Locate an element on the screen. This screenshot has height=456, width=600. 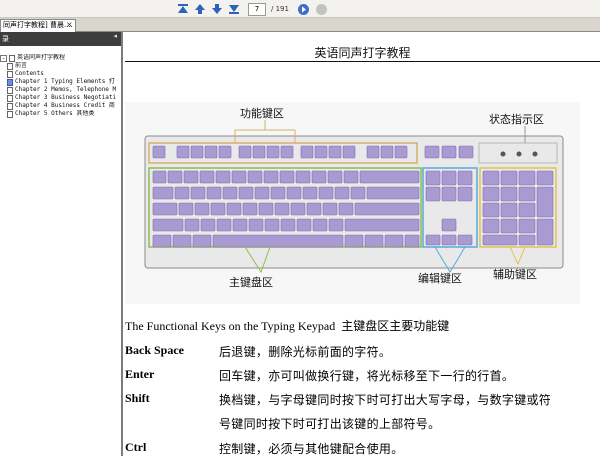
edit-keys-callout: 编辑键区 is located at coordinates (440, 278).